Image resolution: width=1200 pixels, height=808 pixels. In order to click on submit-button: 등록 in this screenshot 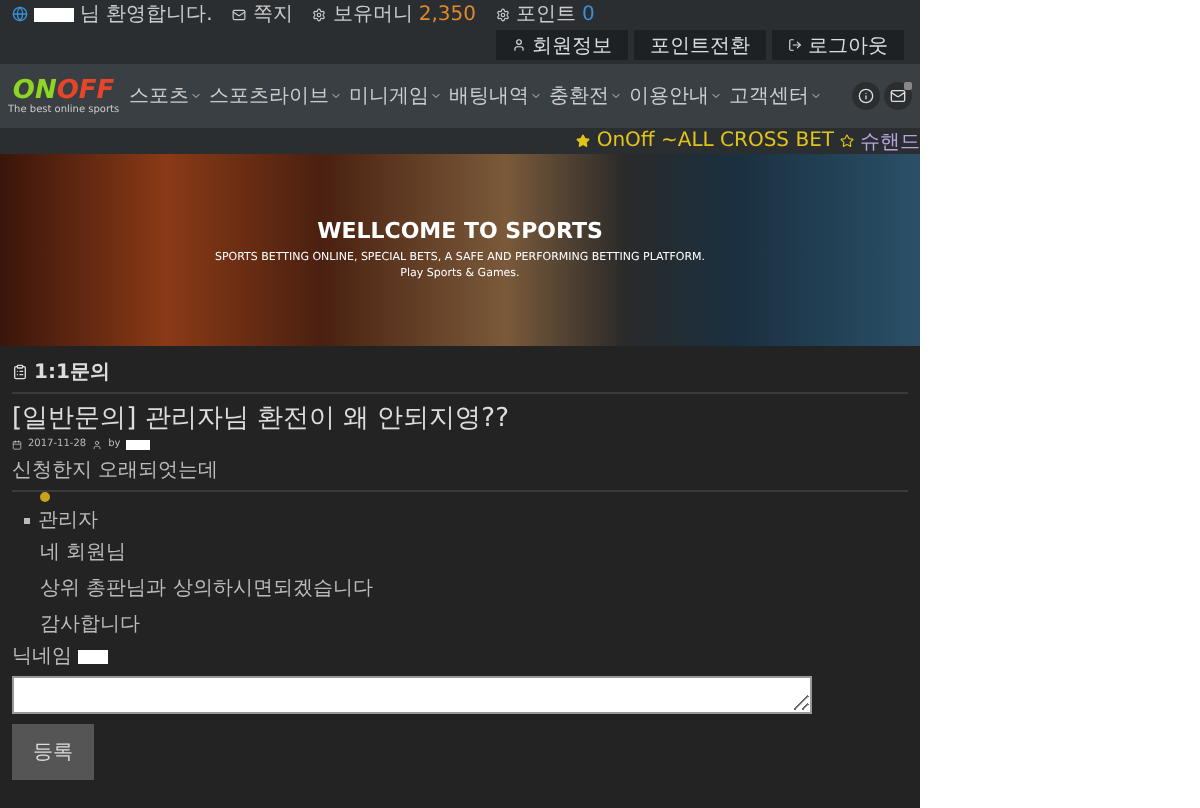, I will do `click(53, 752)`.